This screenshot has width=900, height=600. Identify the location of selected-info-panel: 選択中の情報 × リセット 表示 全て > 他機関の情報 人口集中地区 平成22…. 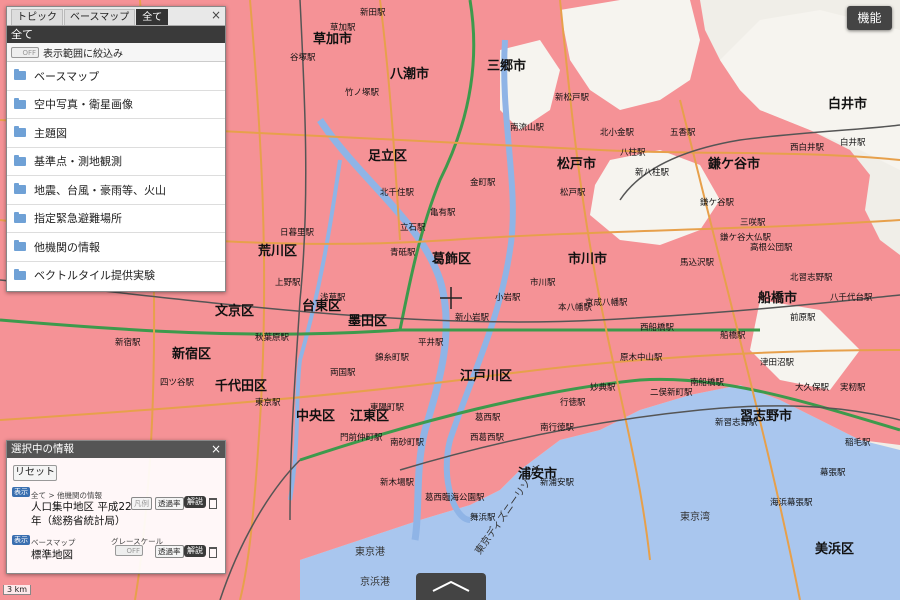
(116, 507).